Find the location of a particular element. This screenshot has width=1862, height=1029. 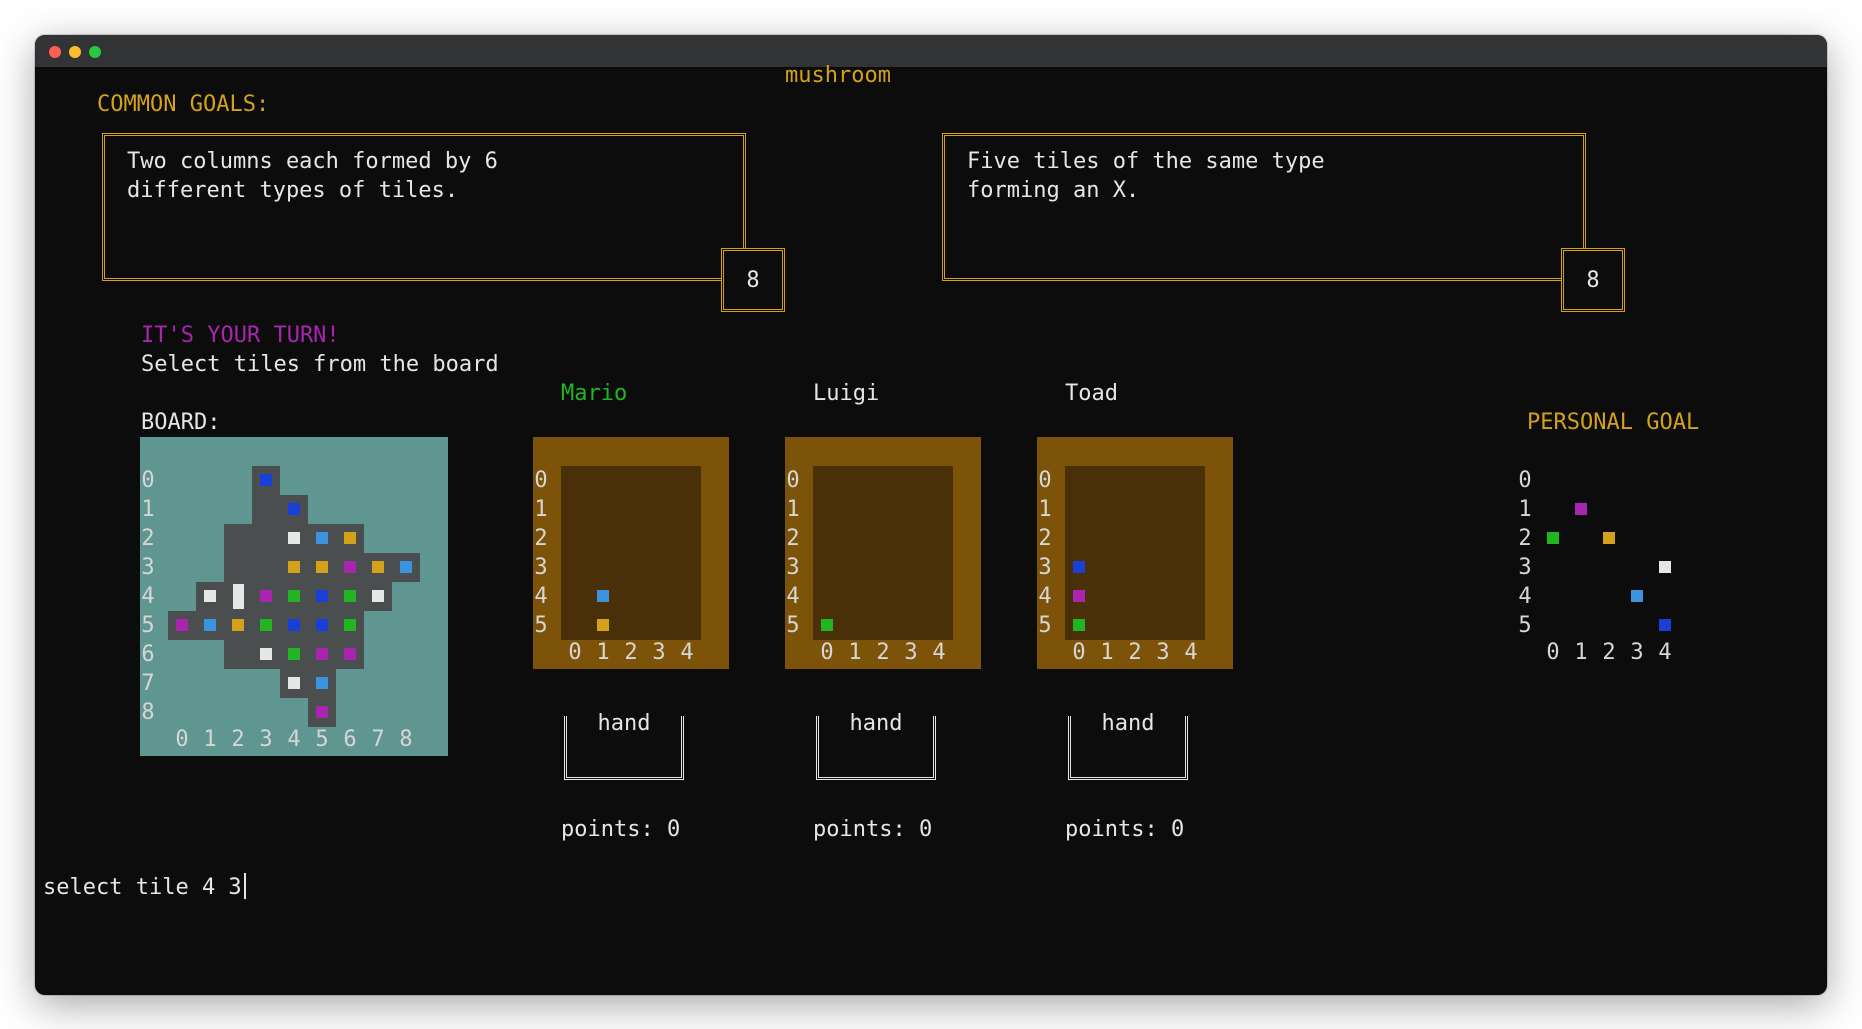

zoom-window-button is located at coordinates (95, 52).